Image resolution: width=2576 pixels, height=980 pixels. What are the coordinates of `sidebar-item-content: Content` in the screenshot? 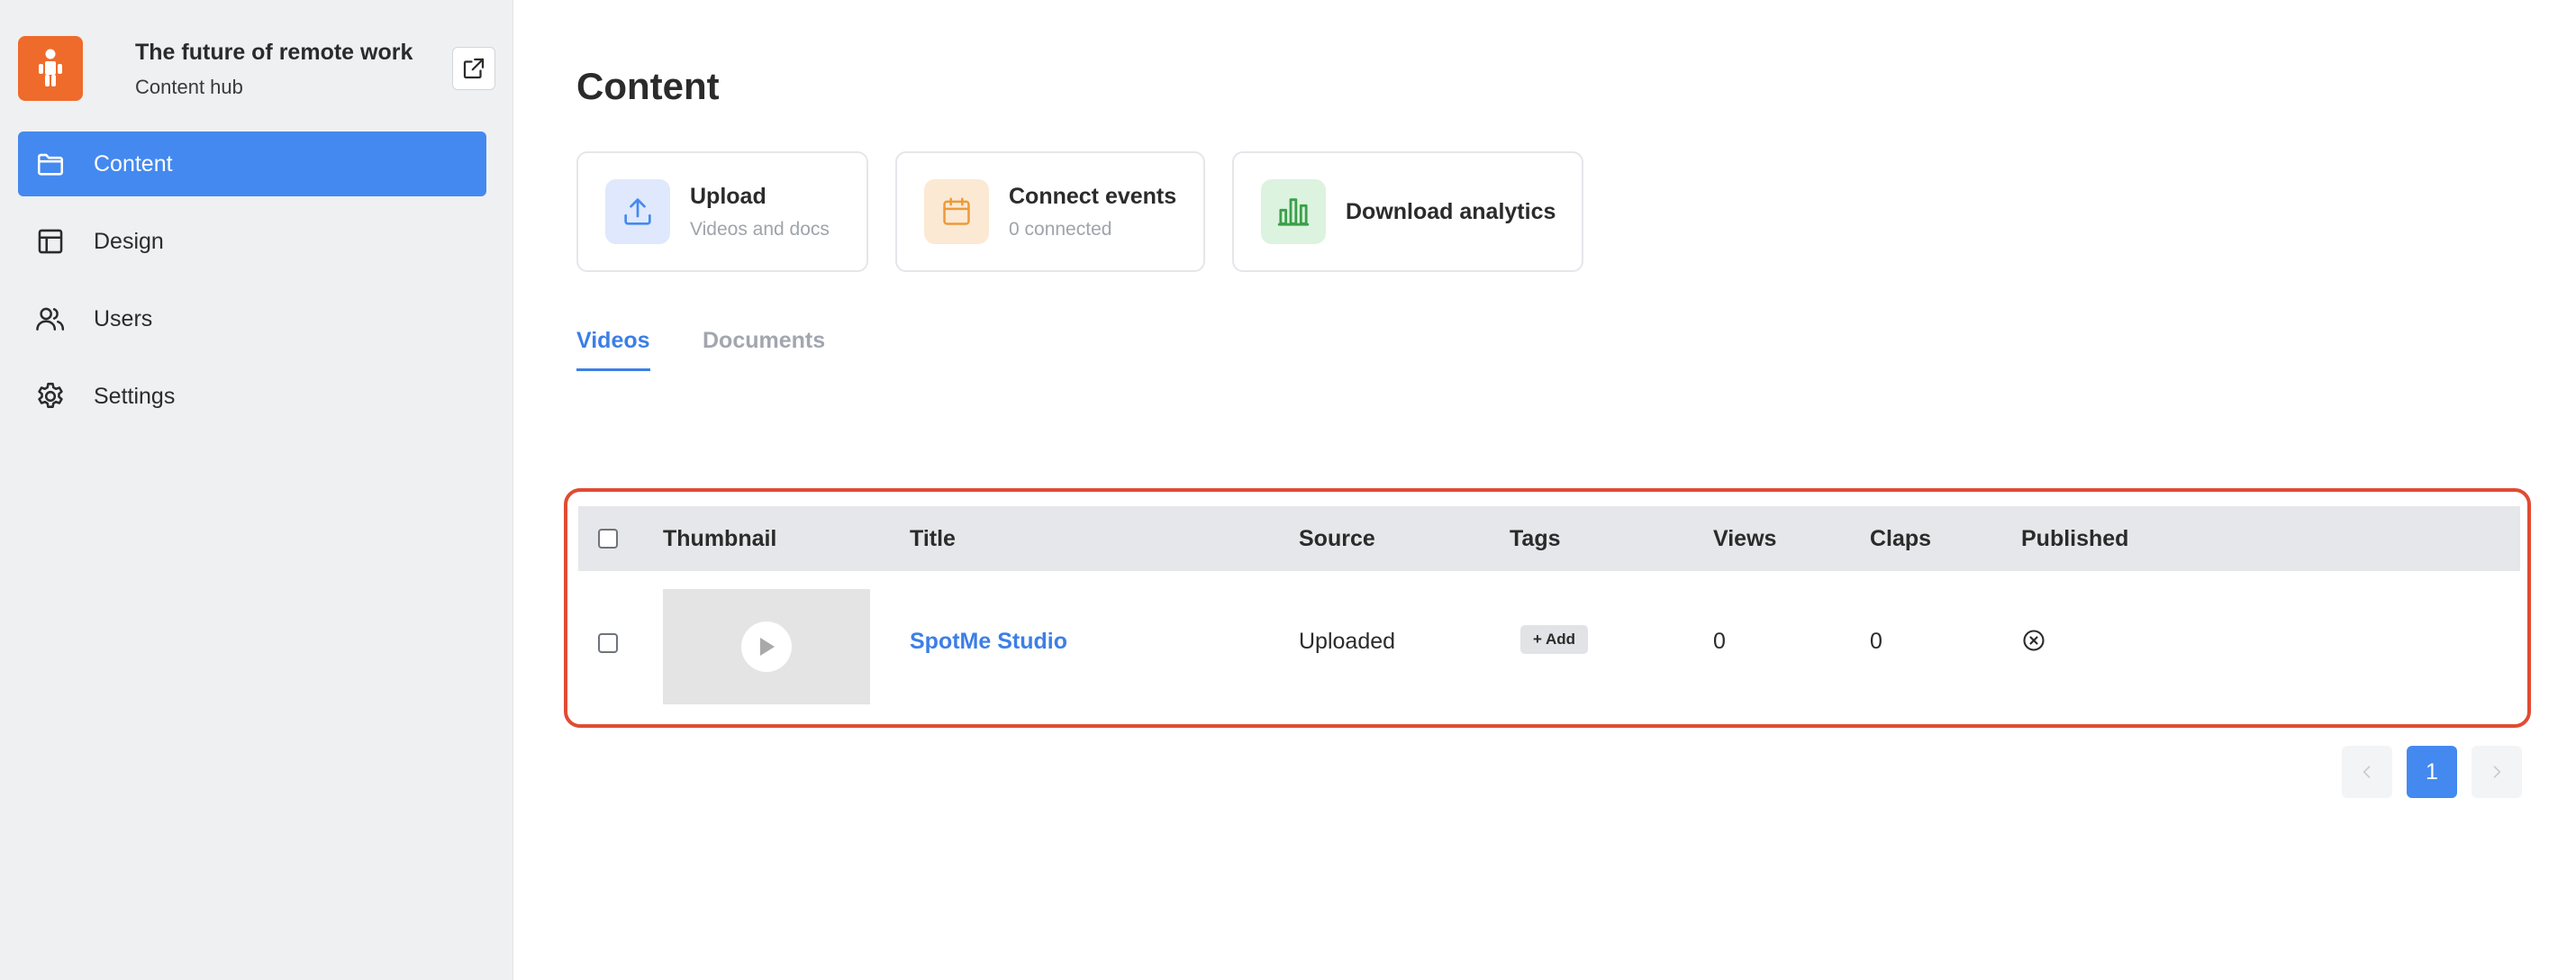 It's located at (252, 164).